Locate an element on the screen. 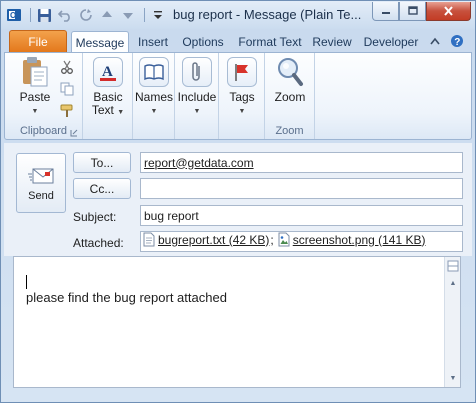 This screenshot has width=476, height=403. tab-format-text: Format Text is located at coordinates (270, 42).